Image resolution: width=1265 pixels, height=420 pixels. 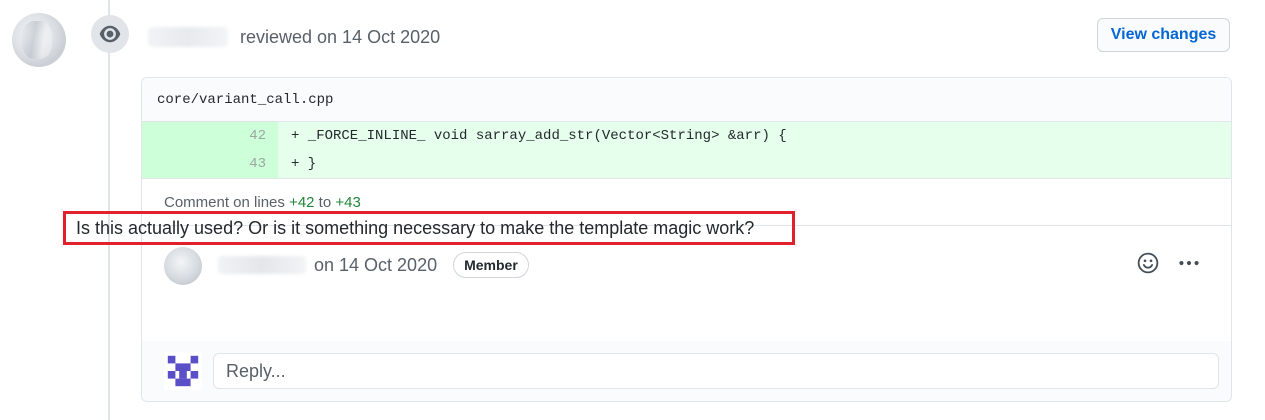 I want to click on identicon-avatar, so click(x=183, y=371).